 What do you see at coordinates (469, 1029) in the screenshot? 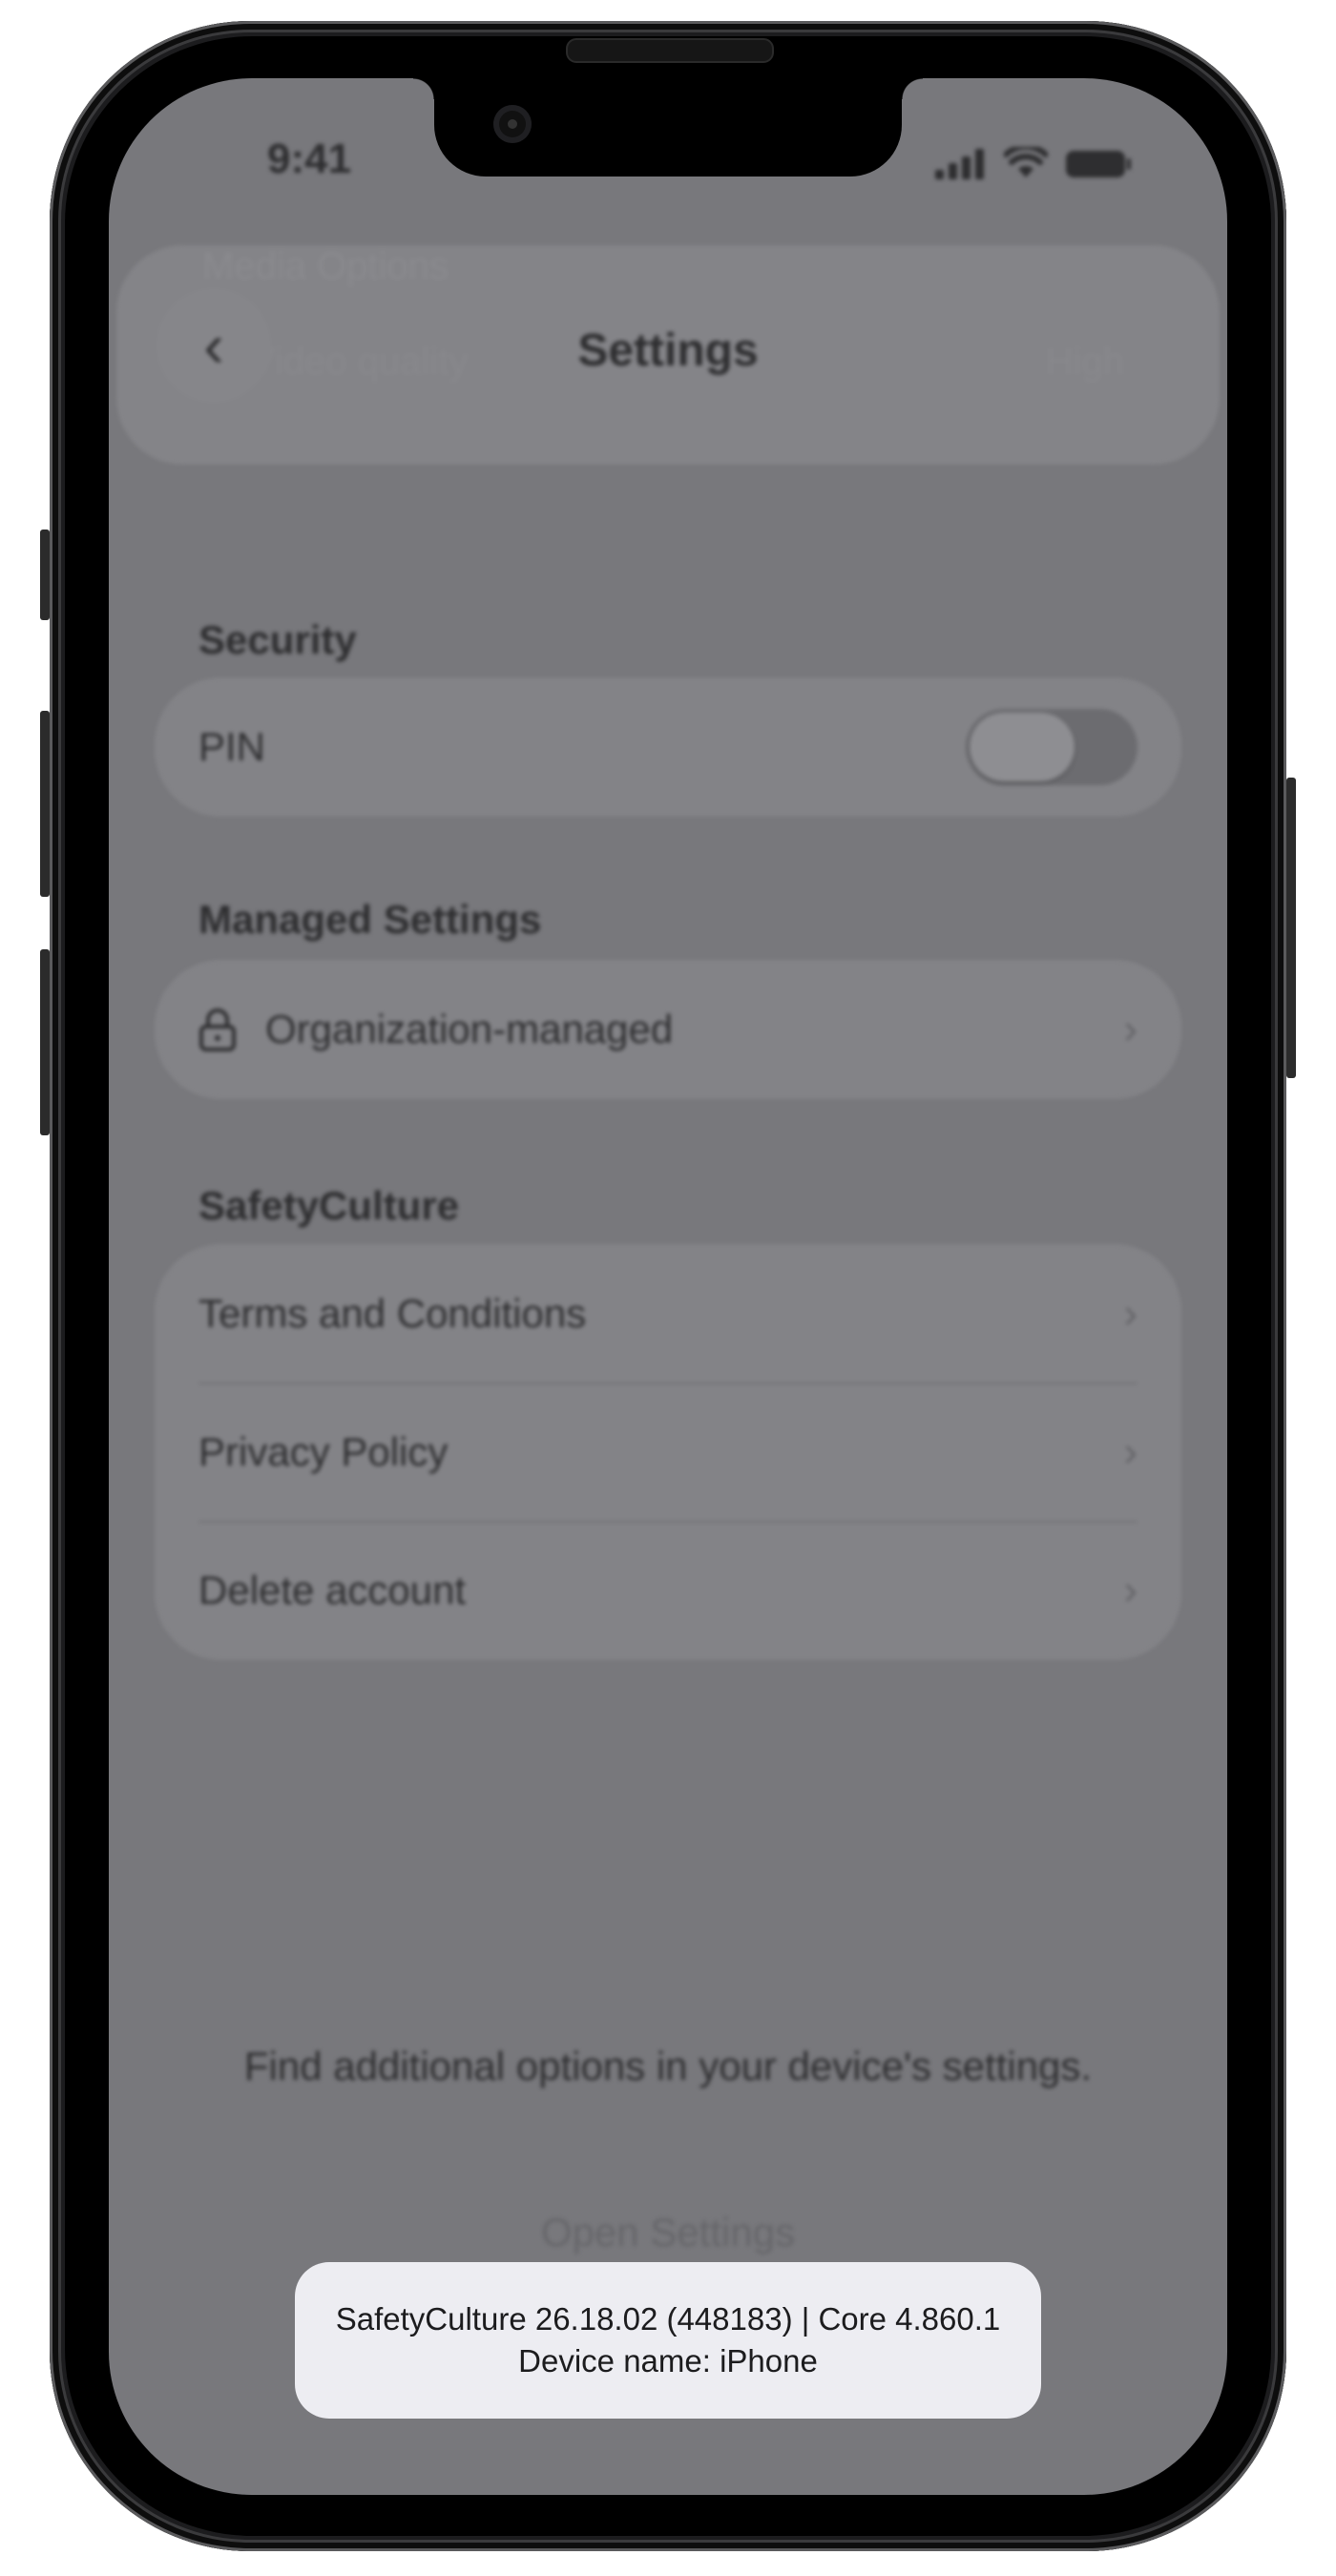
I see `organization-managed-label: Organization-managed` at bounding box center [469, 1029].